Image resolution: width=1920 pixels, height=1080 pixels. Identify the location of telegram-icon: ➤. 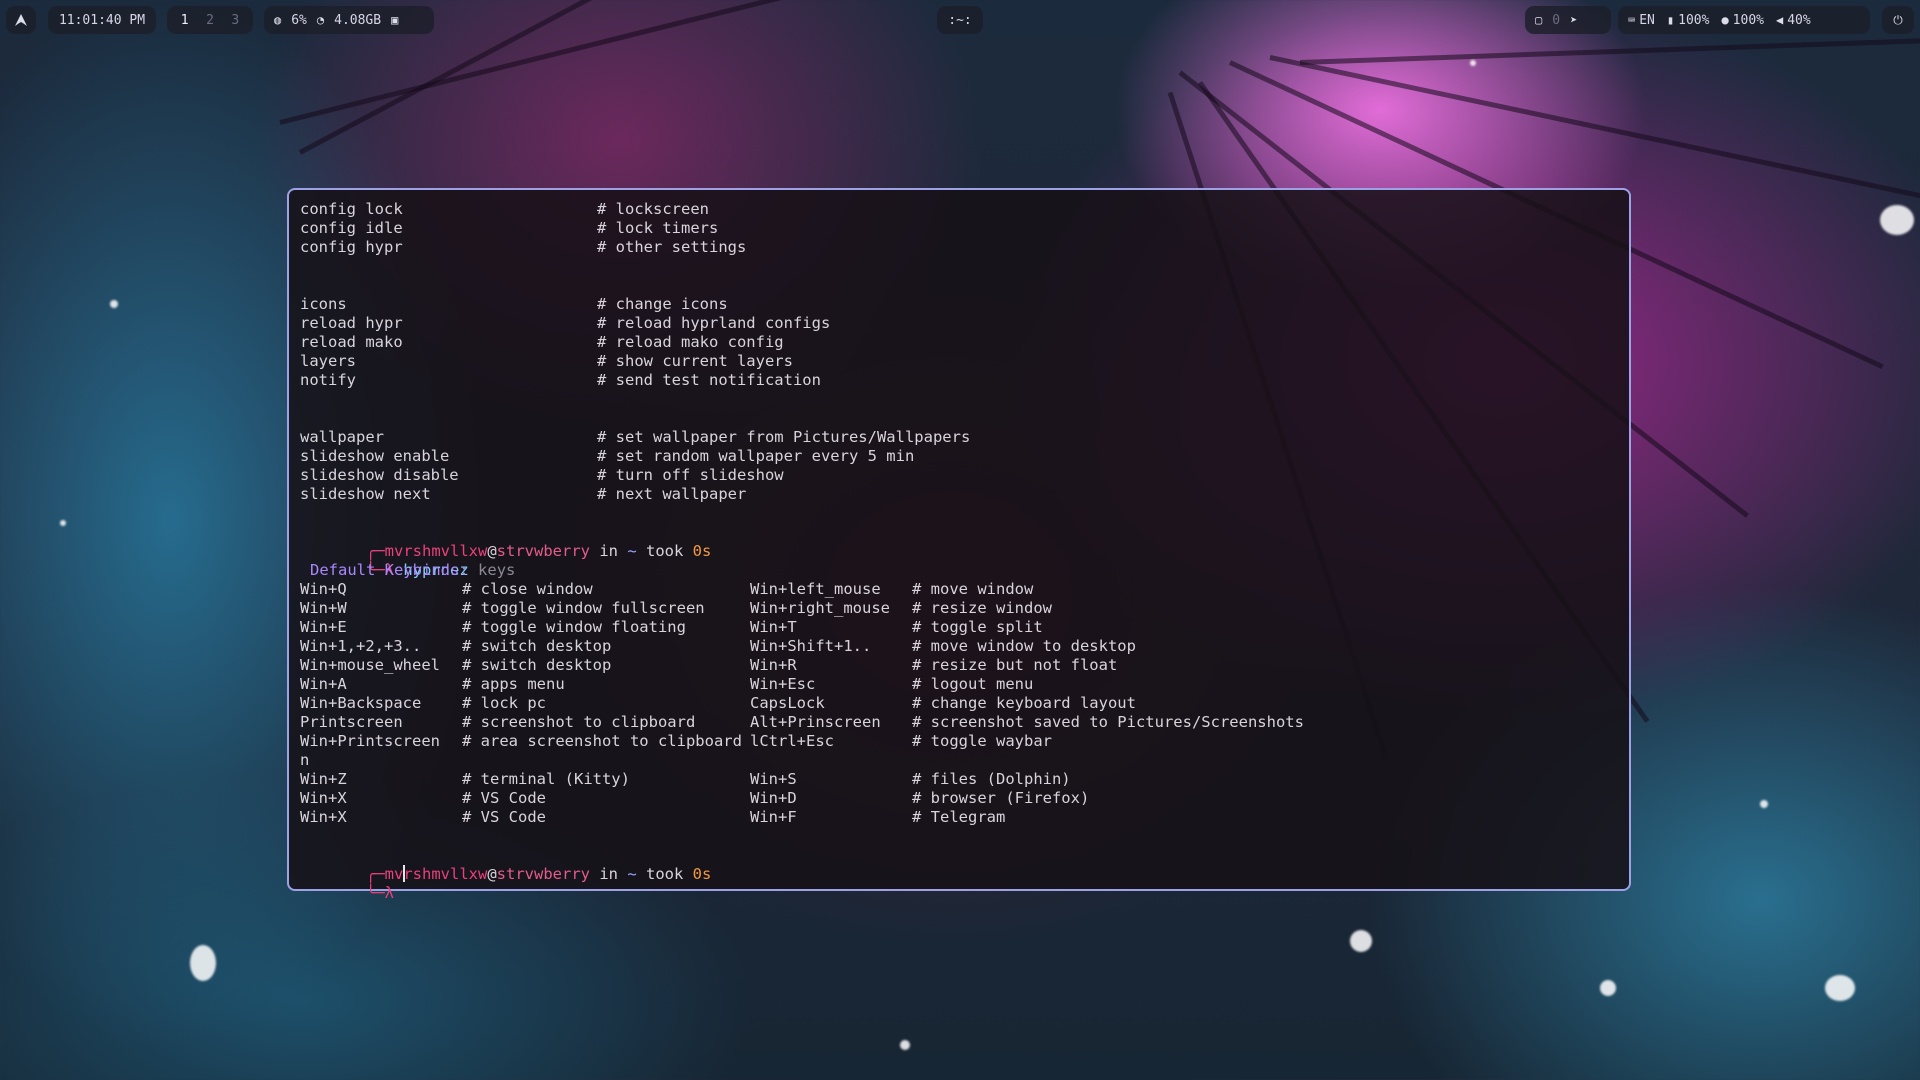
(1573, 20).